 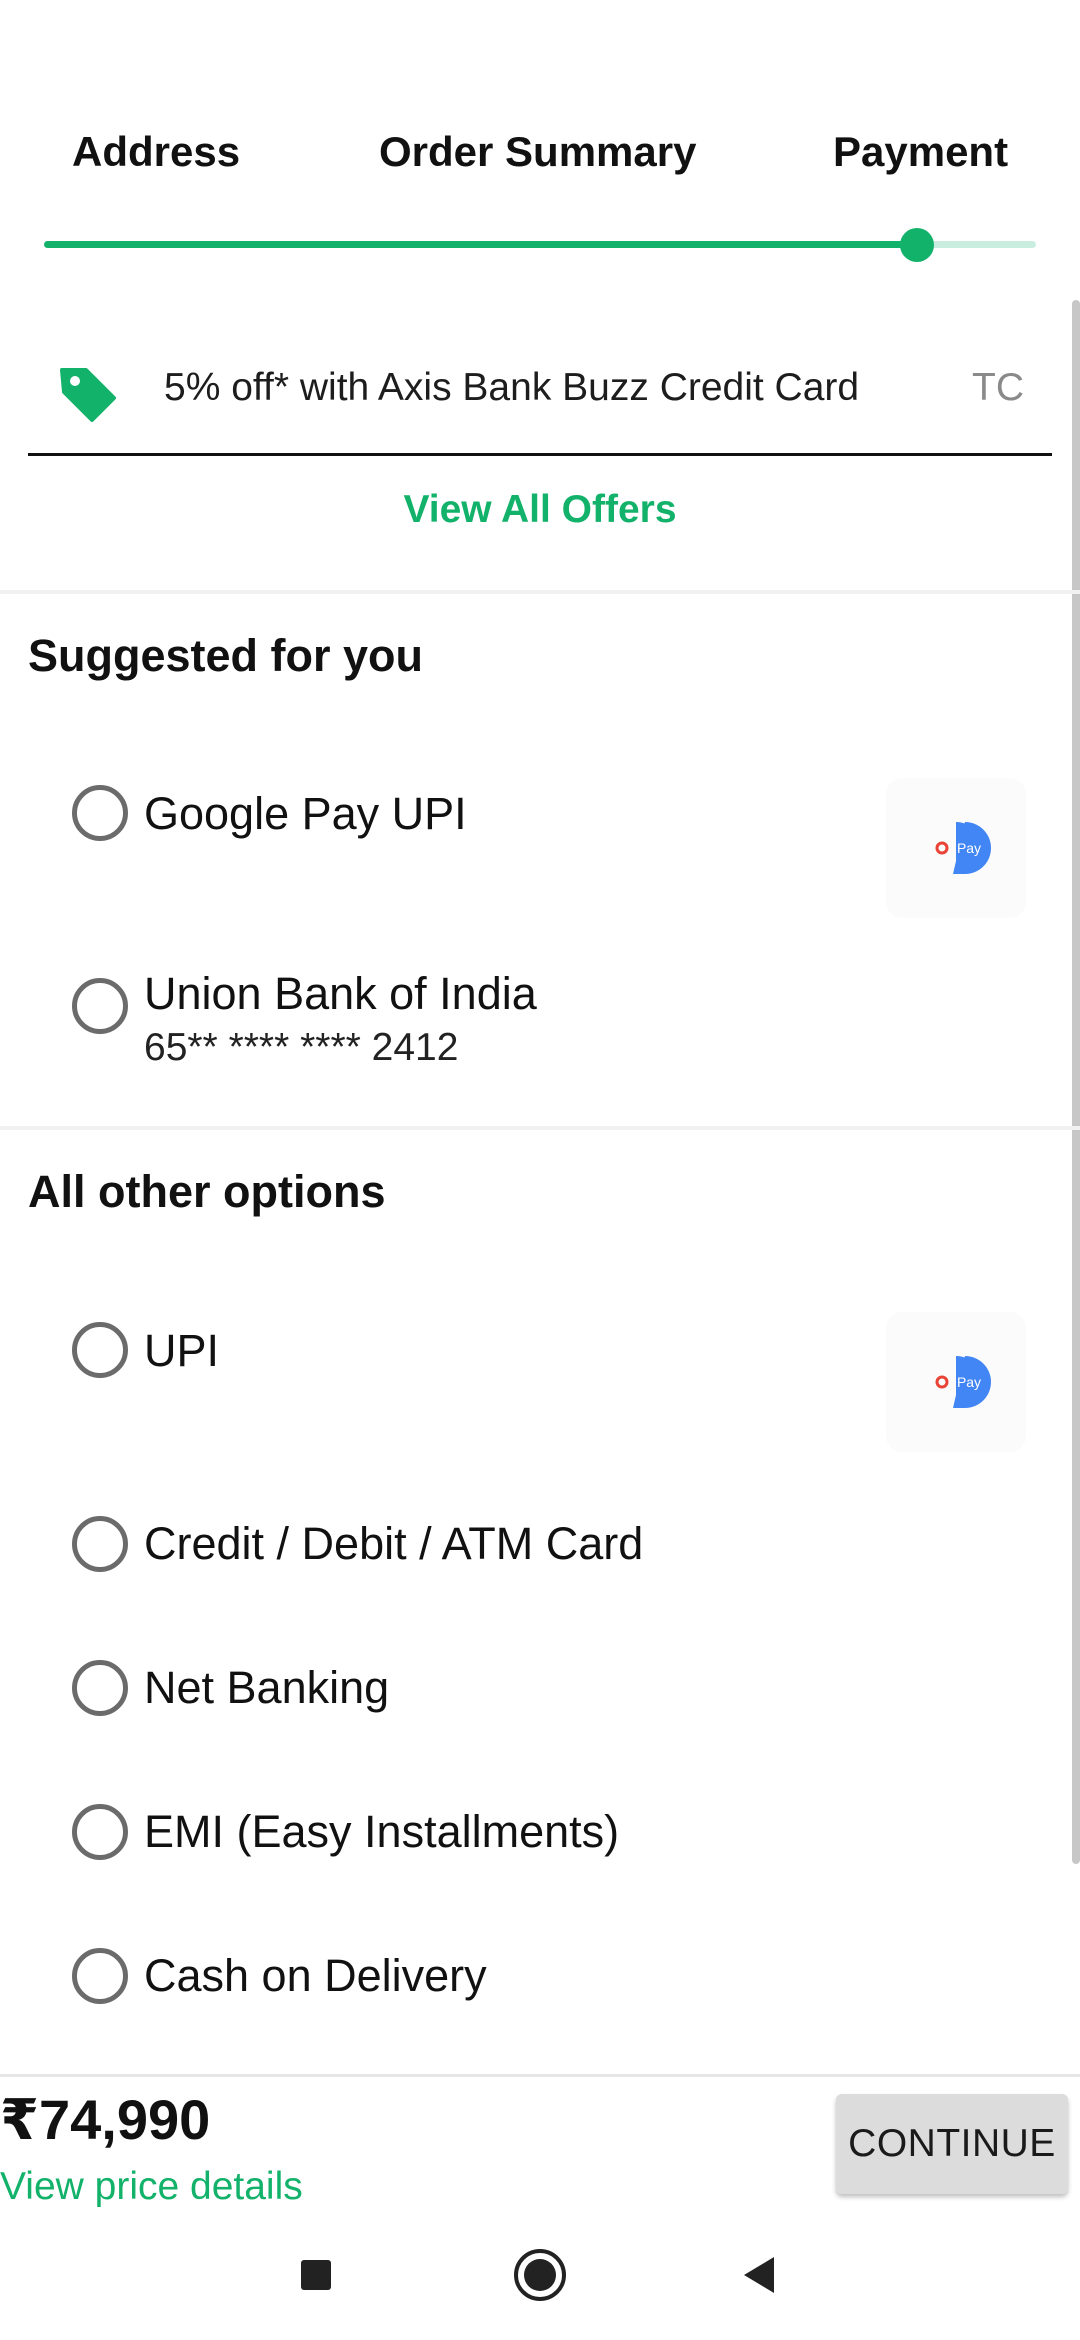 I want to click on total-price: ₹74,990, so click(x=105, y=2119).